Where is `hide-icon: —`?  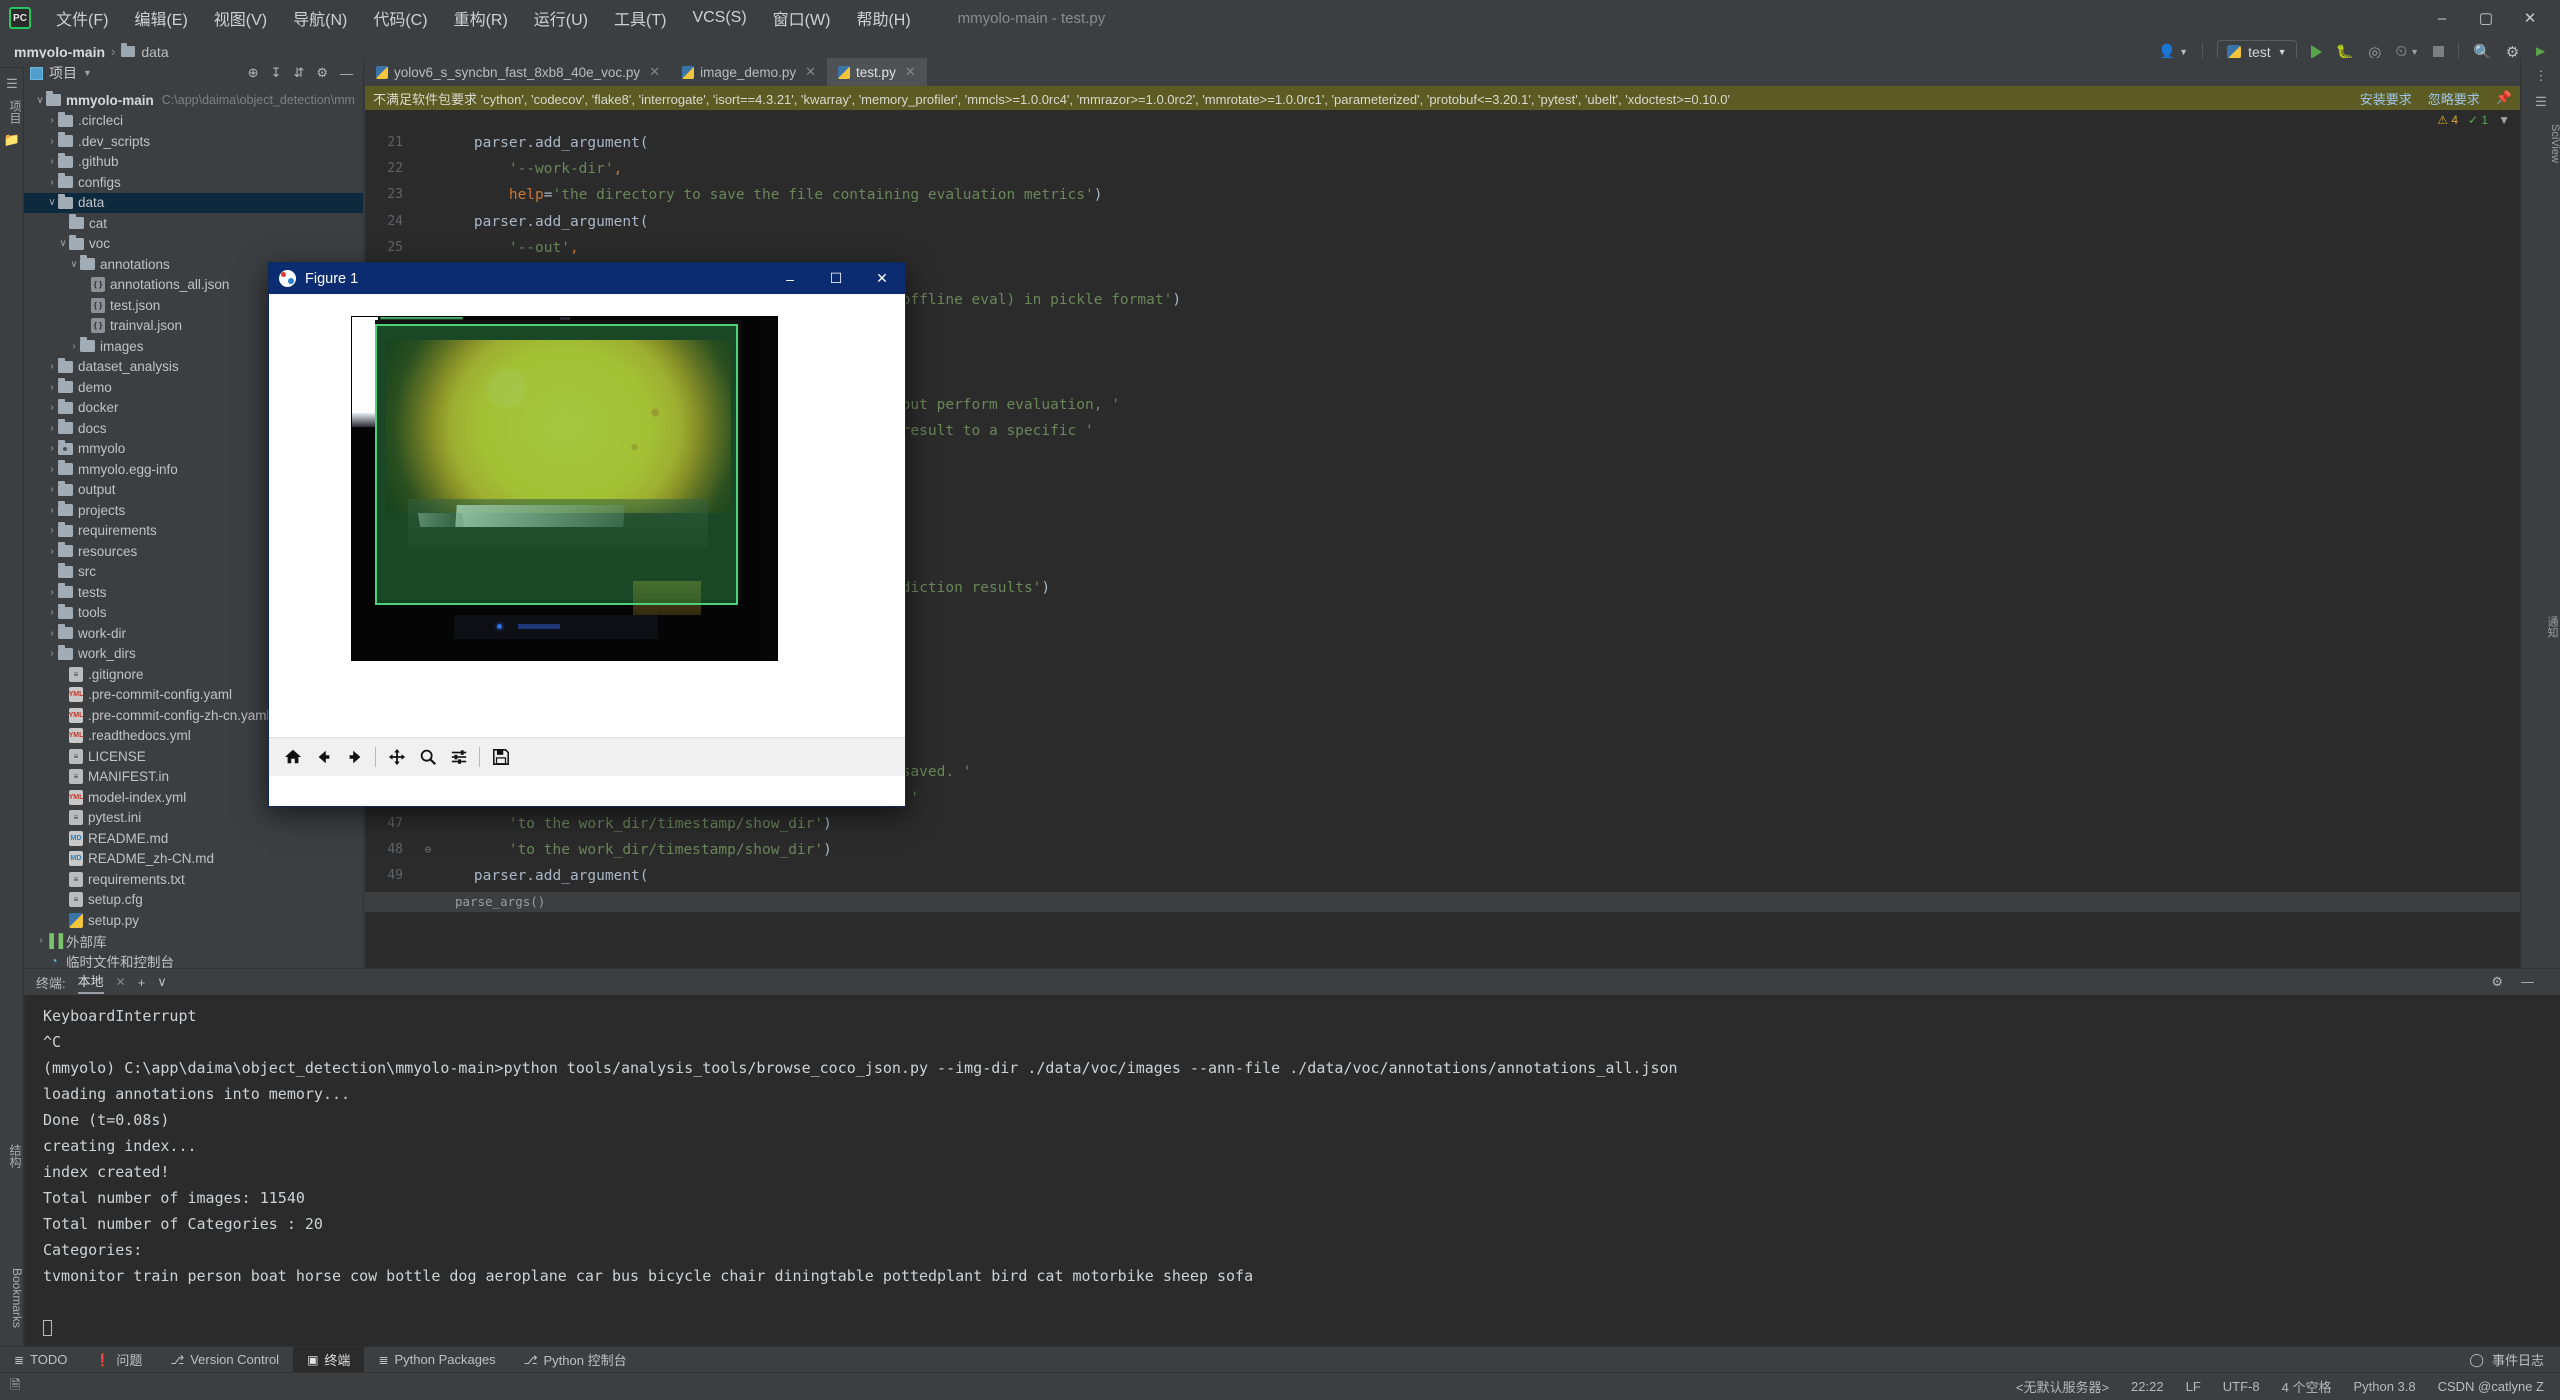 hide-icon: — is located at coordinates (346, 73).